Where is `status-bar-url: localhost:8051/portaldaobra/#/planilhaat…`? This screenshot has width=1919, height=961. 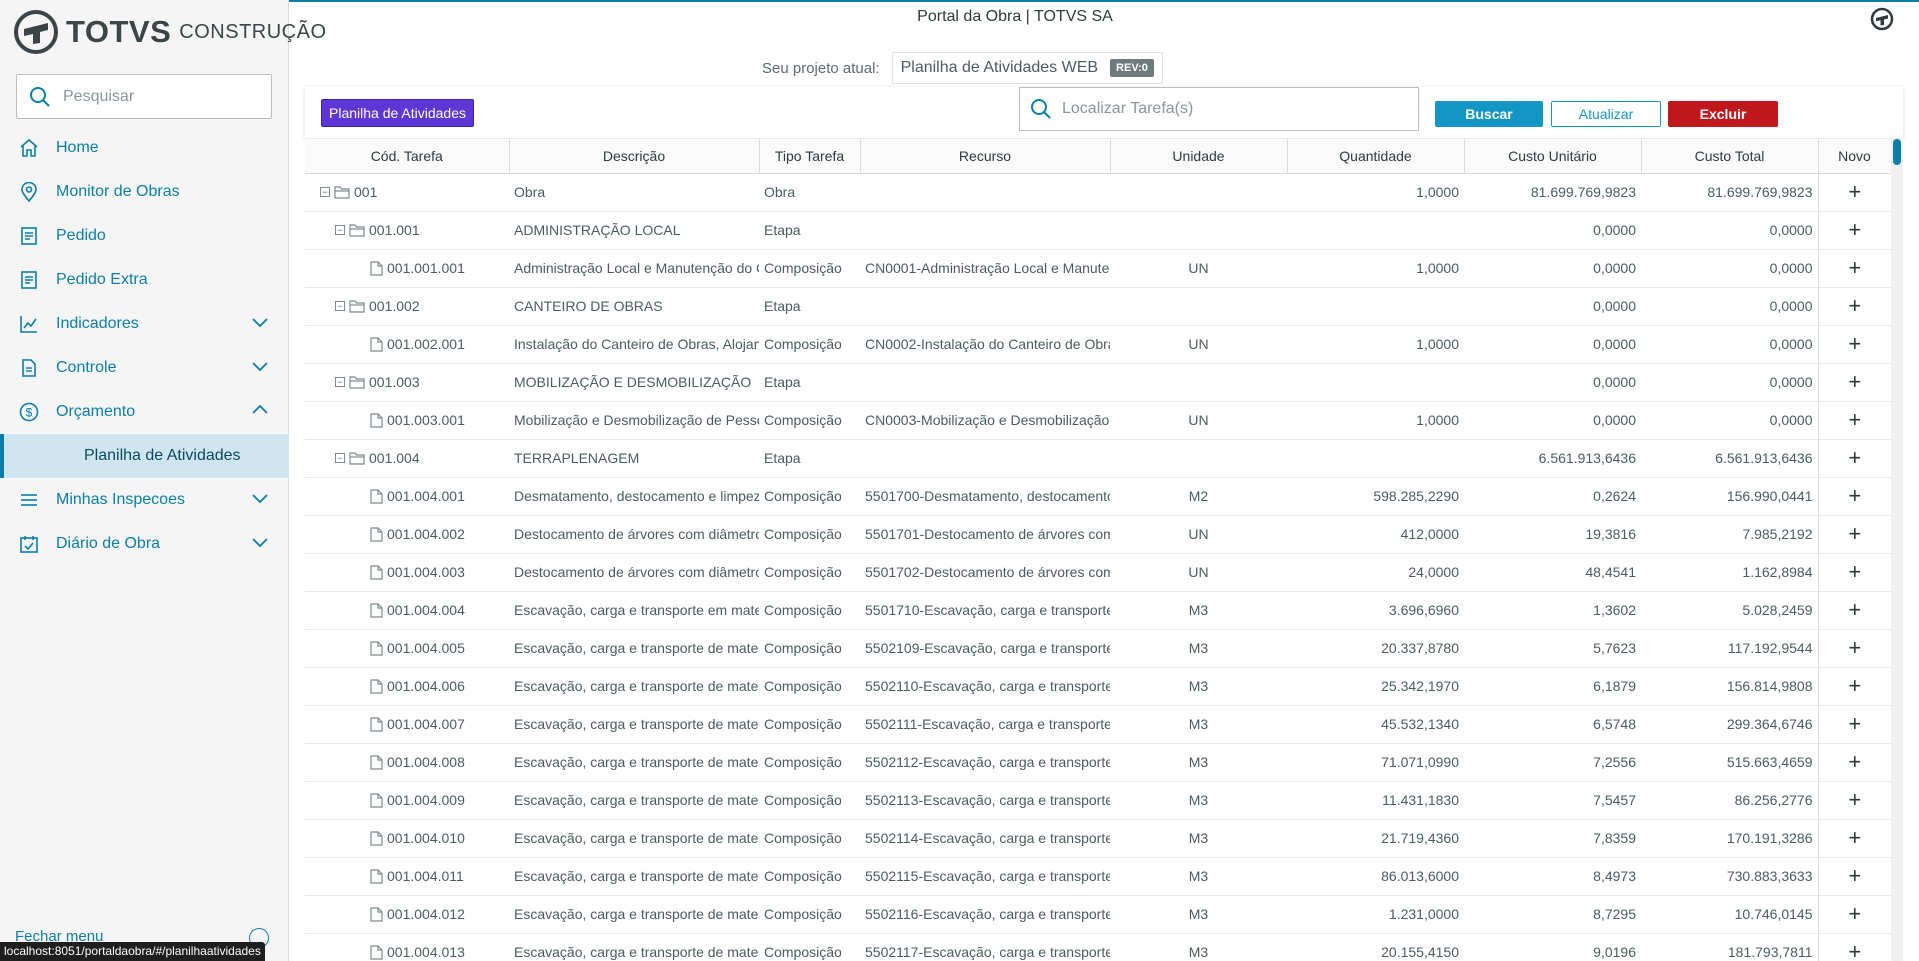
status-bar-url: localhost:8051/portaldaobra/#/planilhaat… is located at coordinates (132, 951).